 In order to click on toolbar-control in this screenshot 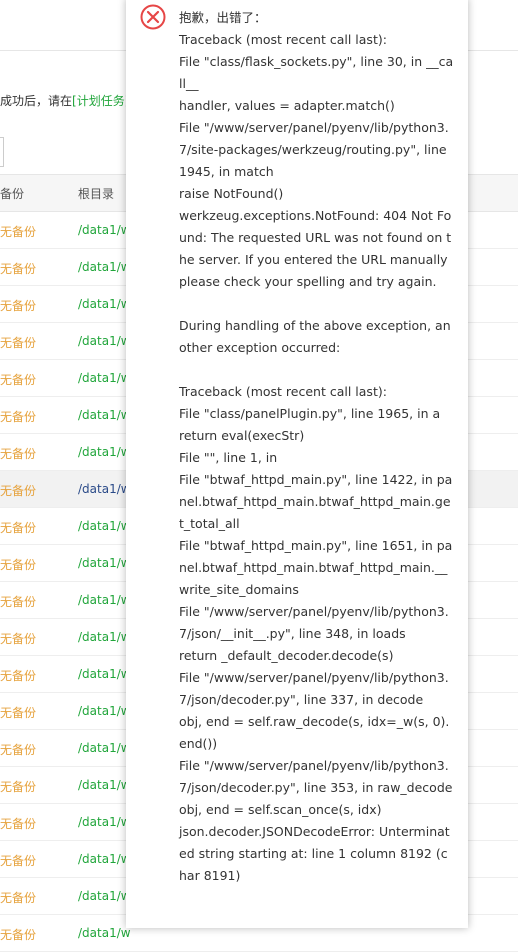, I will do `click(2, 152)`.